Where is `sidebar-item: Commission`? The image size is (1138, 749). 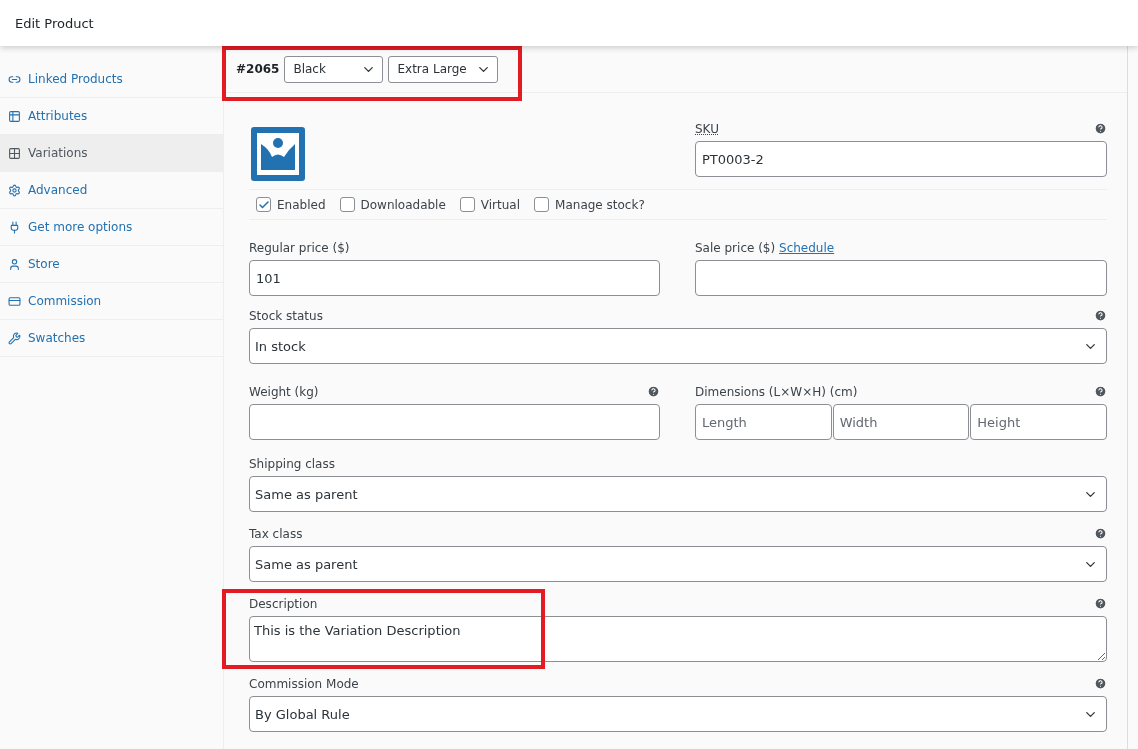 sidebar-item: Commission is located at coordinates (111, 301).